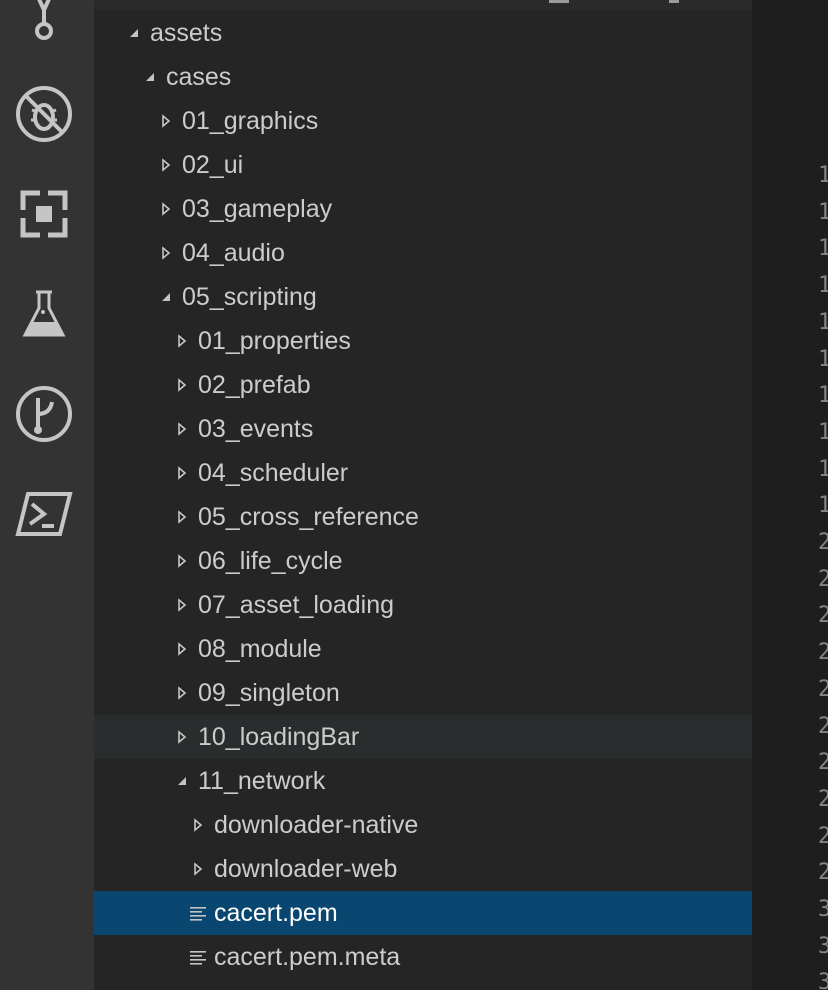  I want to click on tree-folder-row: 03_events, so click(423, 429).